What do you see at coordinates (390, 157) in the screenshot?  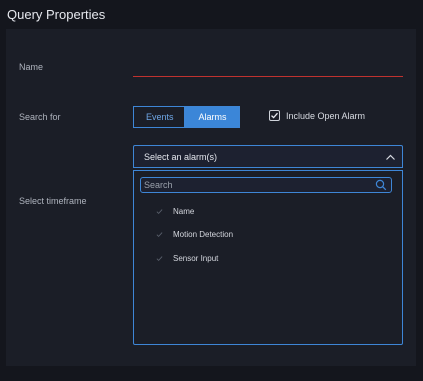 I see `chevron-up-icon` at bounding box center [390, 157].